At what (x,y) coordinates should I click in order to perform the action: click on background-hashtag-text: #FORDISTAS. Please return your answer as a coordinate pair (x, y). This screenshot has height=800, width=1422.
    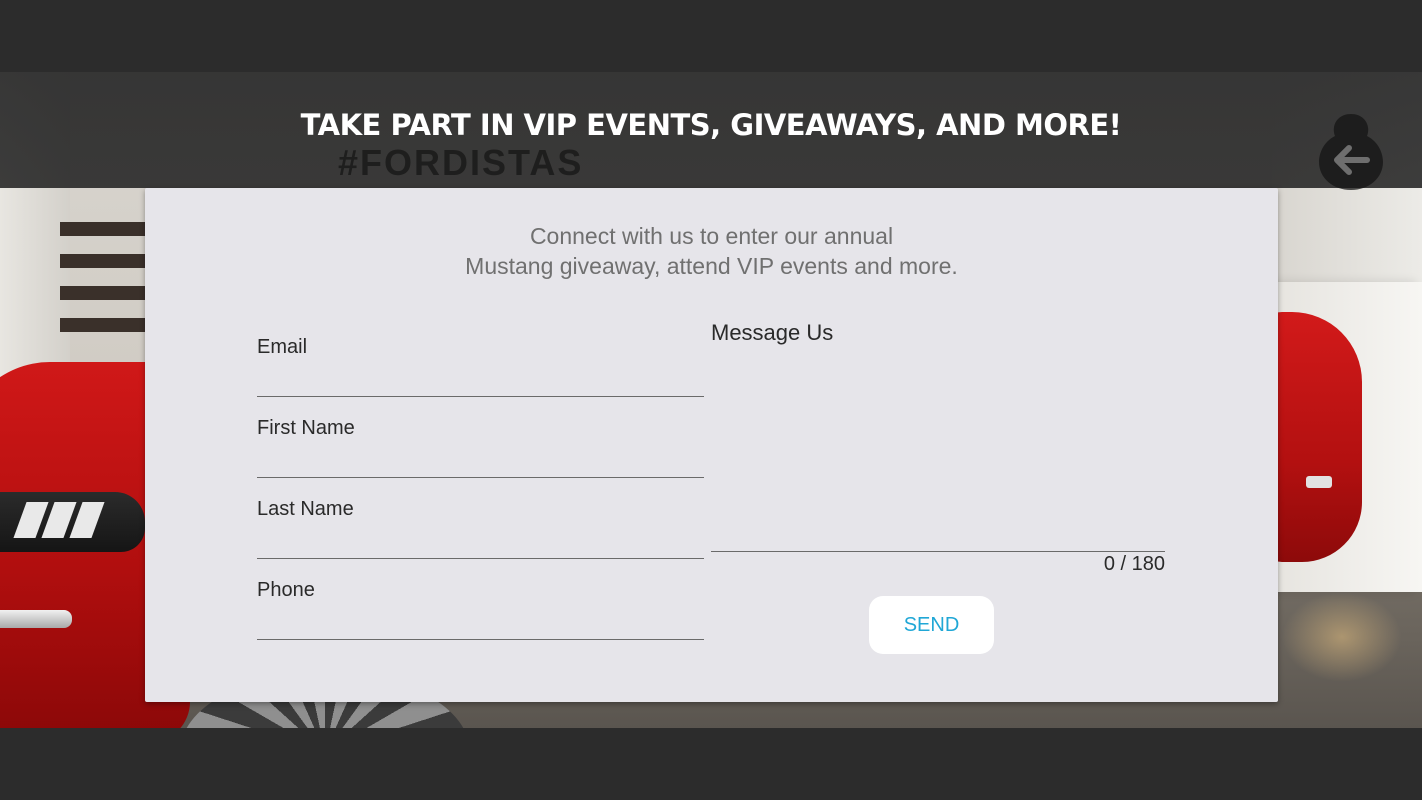
    Looking at the image, I should click on (461, 162).